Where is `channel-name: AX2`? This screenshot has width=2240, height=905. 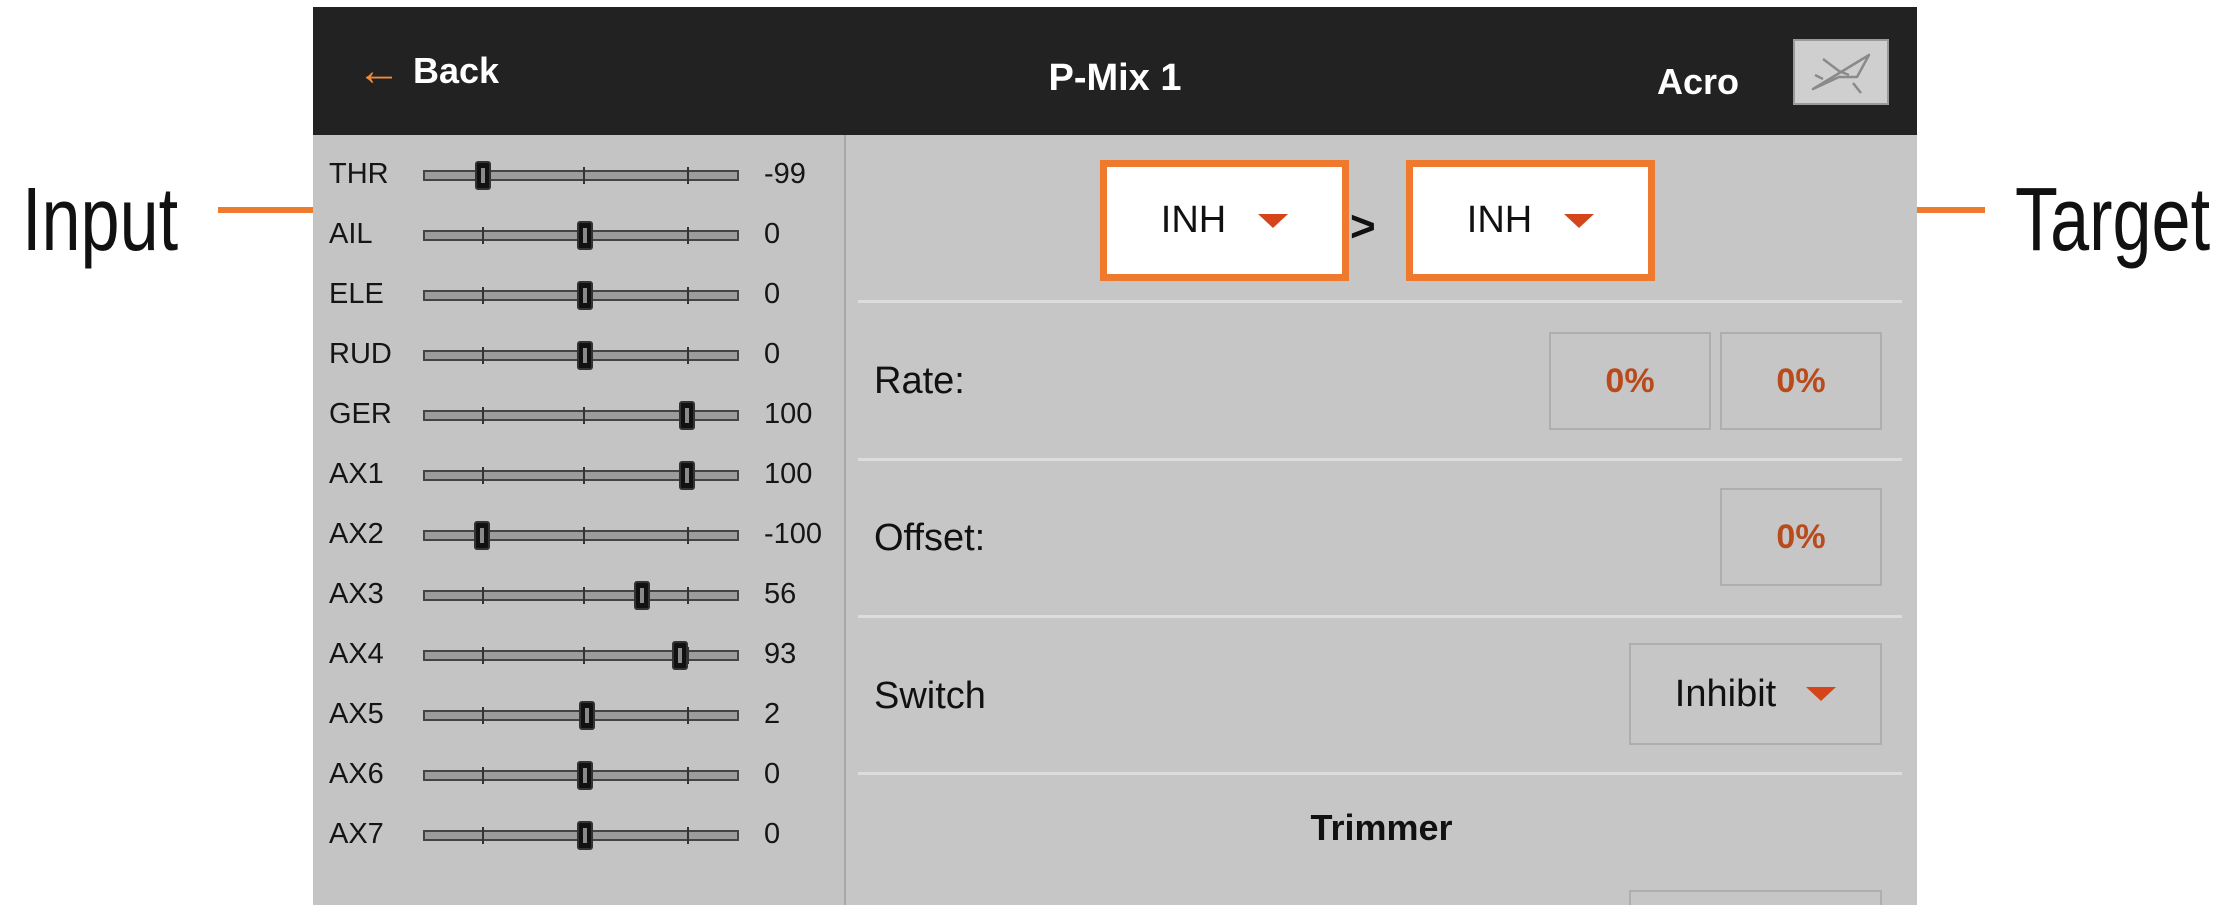 channel-name: AX2 is located at coordinates (356, 534).